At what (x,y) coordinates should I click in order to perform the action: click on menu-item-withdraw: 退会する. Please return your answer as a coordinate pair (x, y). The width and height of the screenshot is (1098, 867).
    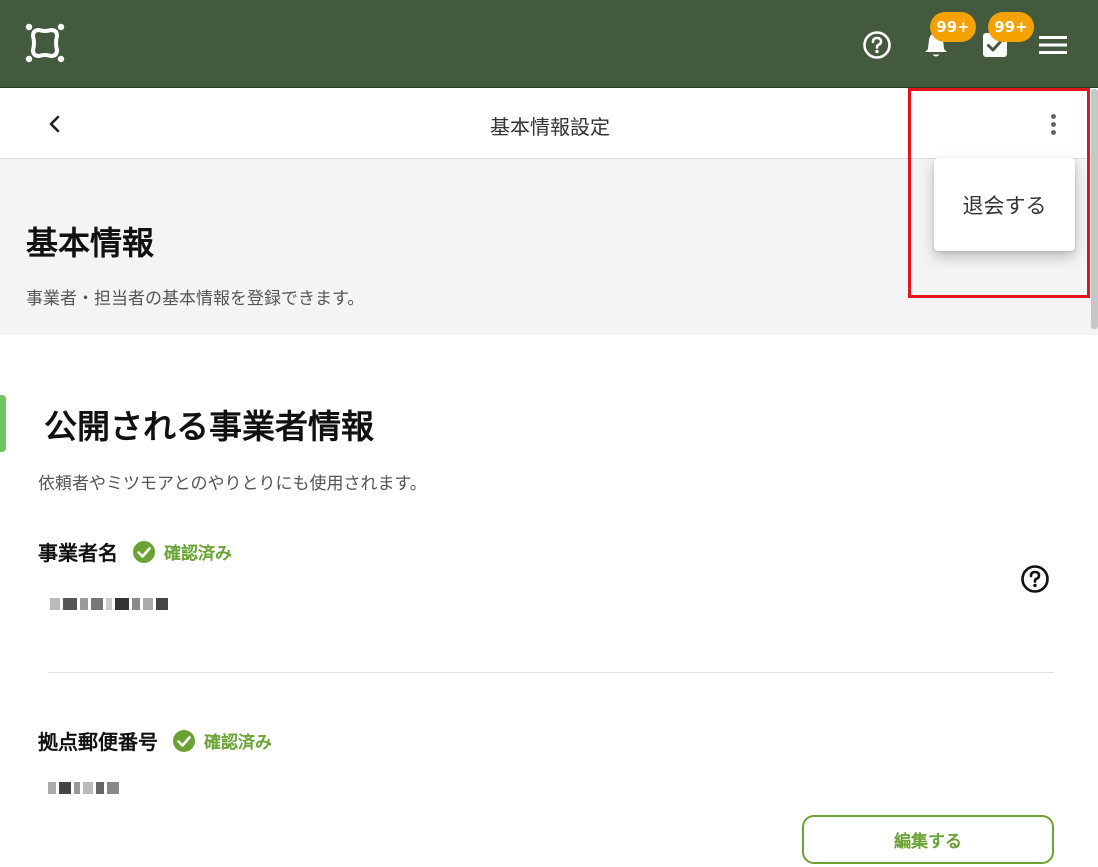
    Looking at the image, I should click on (1005, 205).